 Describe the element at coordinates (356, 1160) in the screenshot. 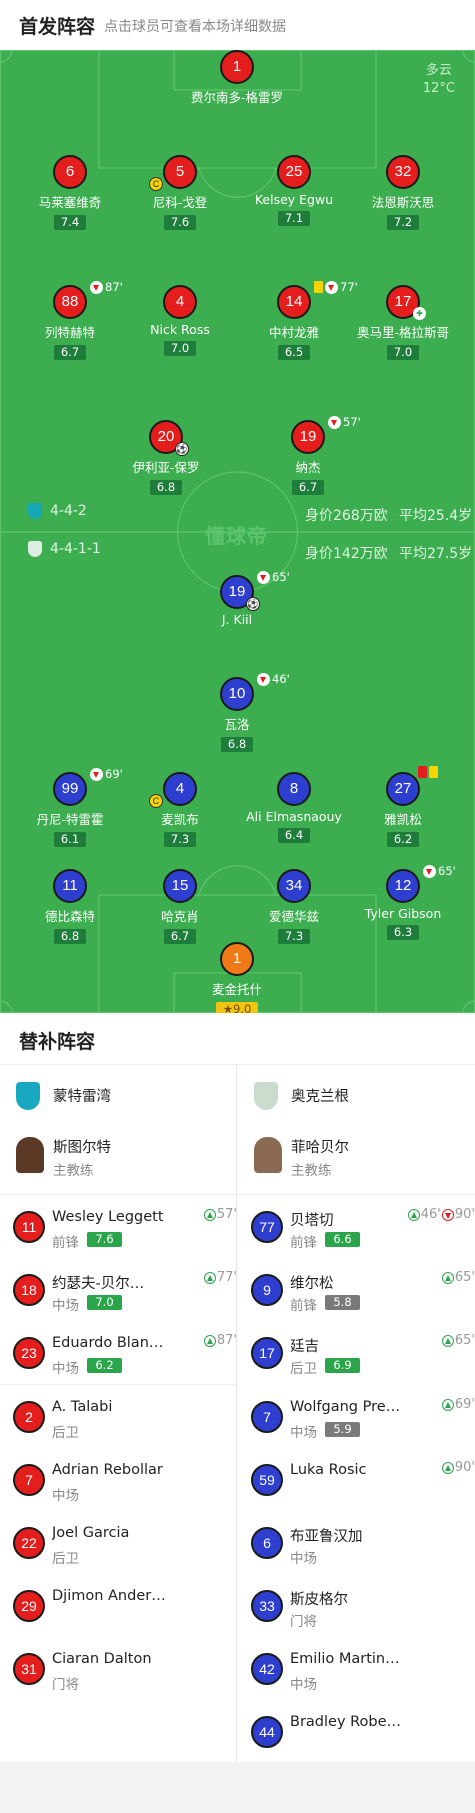

I see `away-coach-row: 菲哈贝尔 主教练` at that location.